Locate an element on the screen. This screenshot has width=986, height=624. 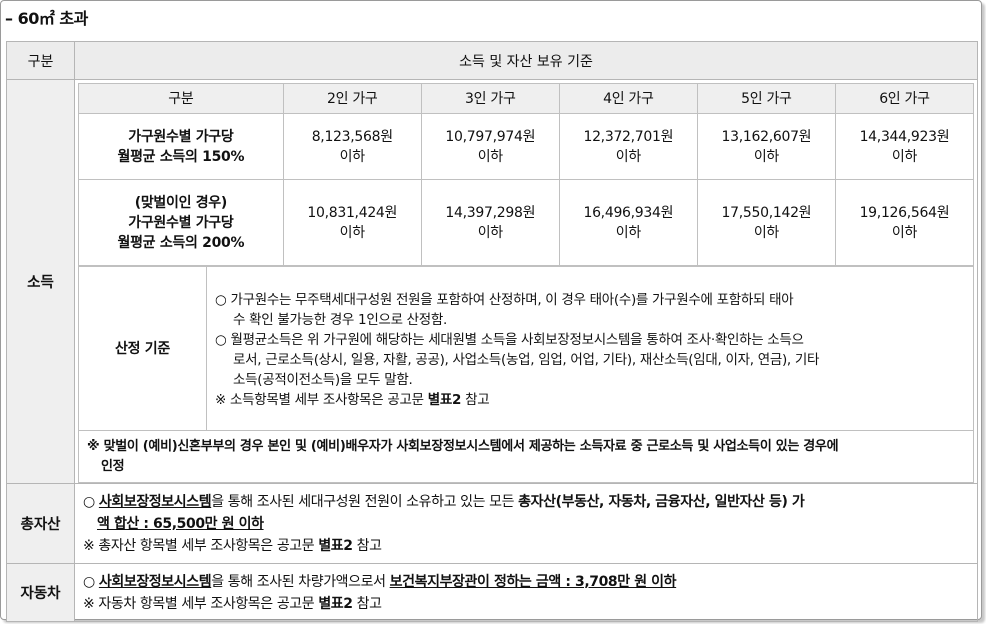
income-header-4p: 4인 가구 is located at coordinates (628, 98).